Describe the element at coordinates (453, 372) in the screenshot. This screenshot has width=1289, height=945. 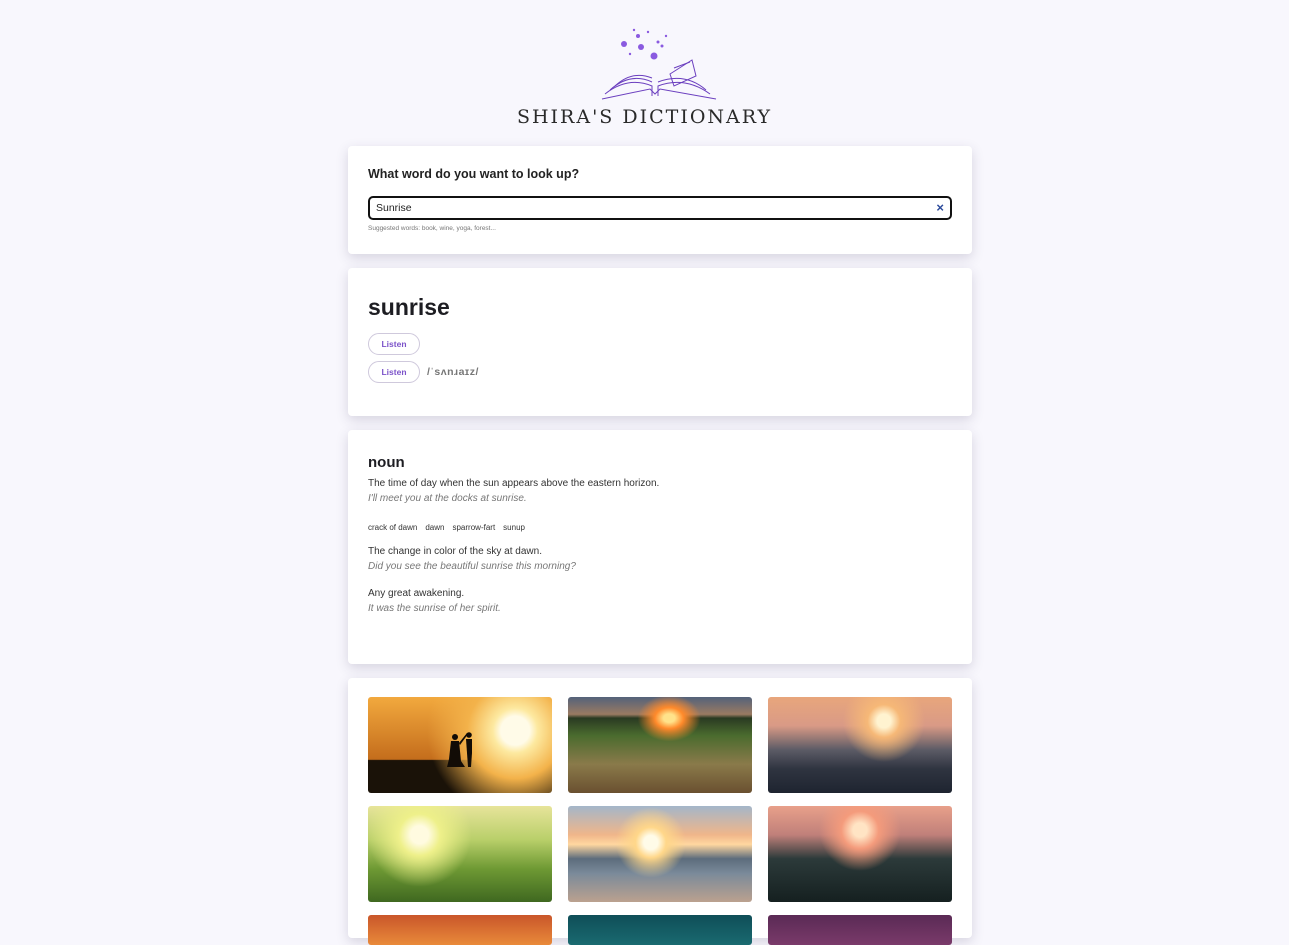
I see `phonetic-text: /ˈsʌnɹaɪz/` at that location.